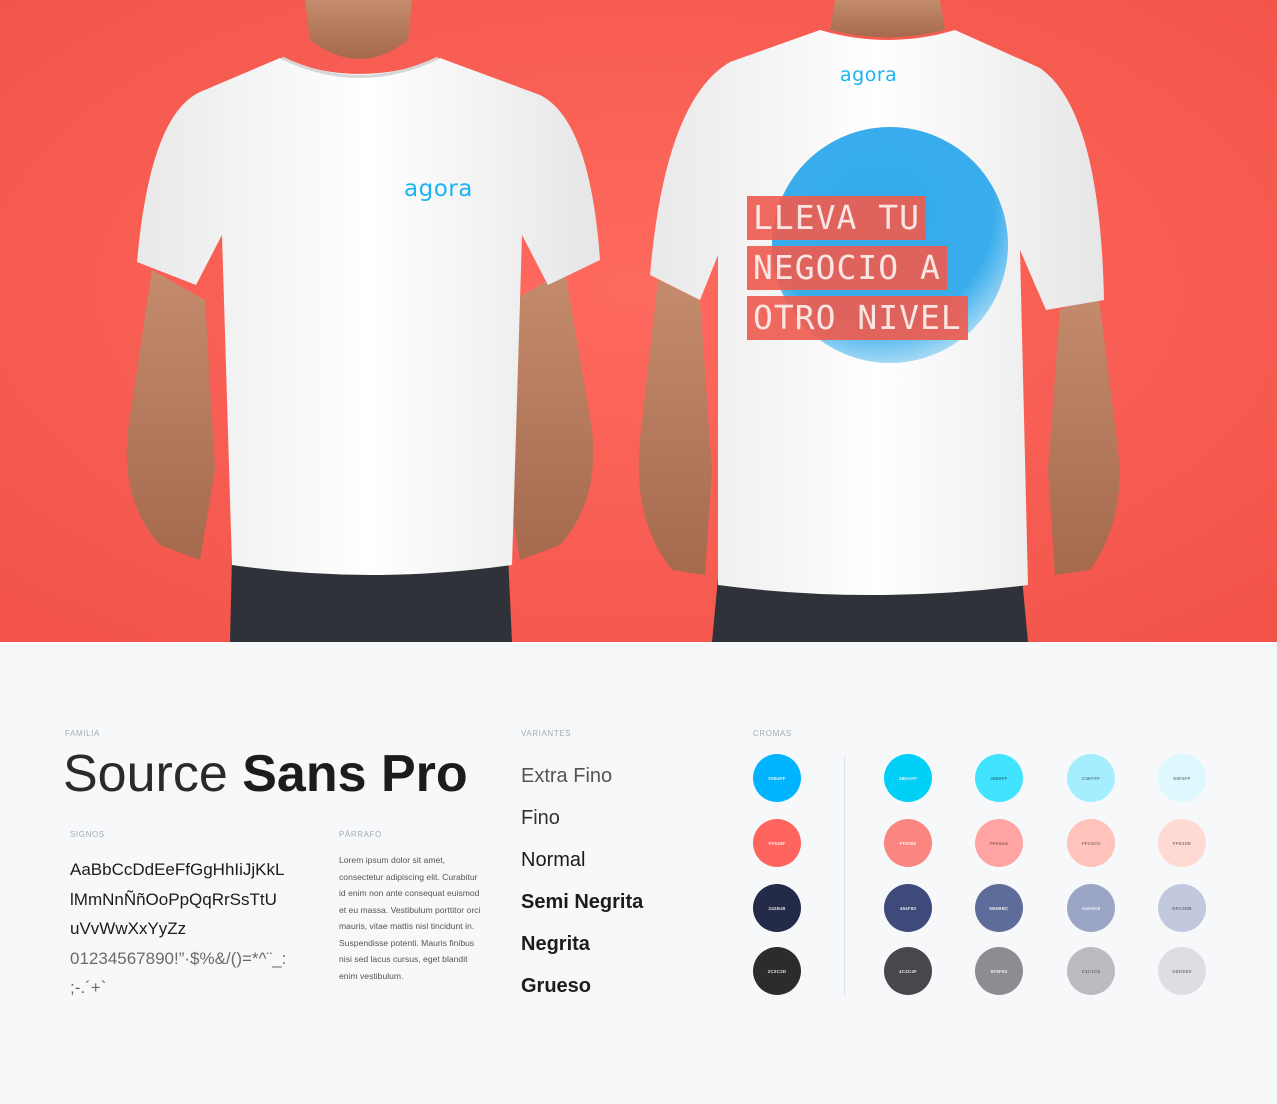  Describe the element at coordinates (999, 971) in the screenshot. I see `color-swatch-tint: 8F8F93` at that location.